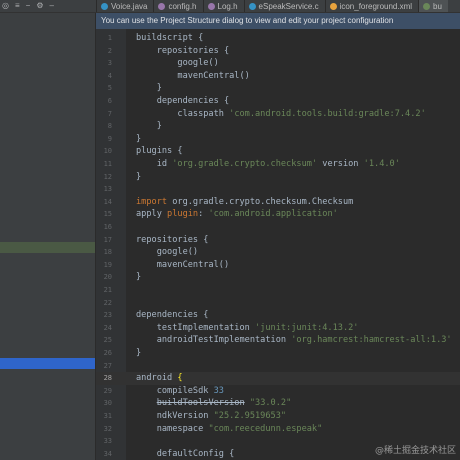 The image size is (460, 460). I want to click on editor-tab-label: Voice.java, so click(129, 6).